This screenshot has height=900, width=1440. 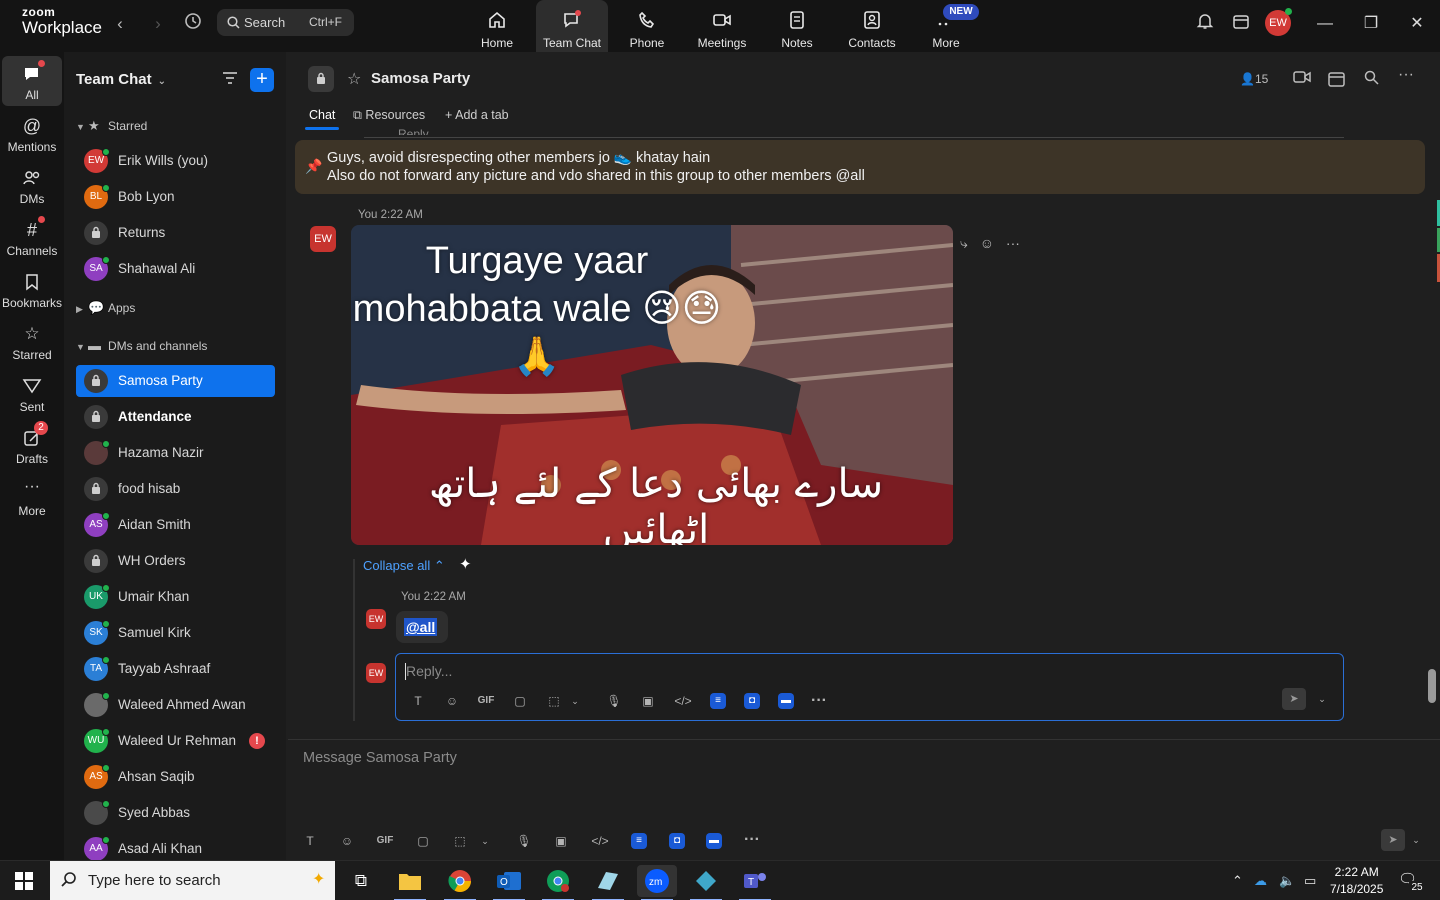 I want to click on more-tools-icon: ···, so click(x=819, y=701).